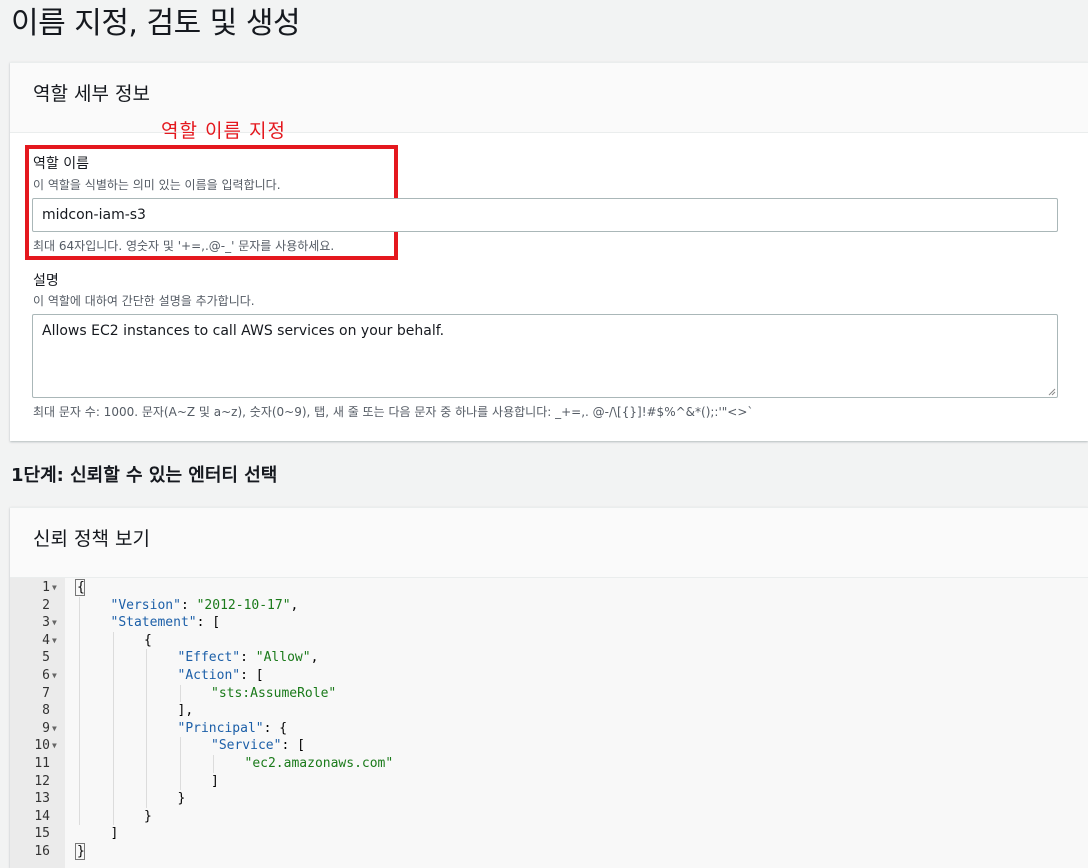 This screenshot has width=1088, height=868. What do you see at coordinates (545, 215) in the screenshot?
I see `role-name-input` at bounding box center [545, 215].